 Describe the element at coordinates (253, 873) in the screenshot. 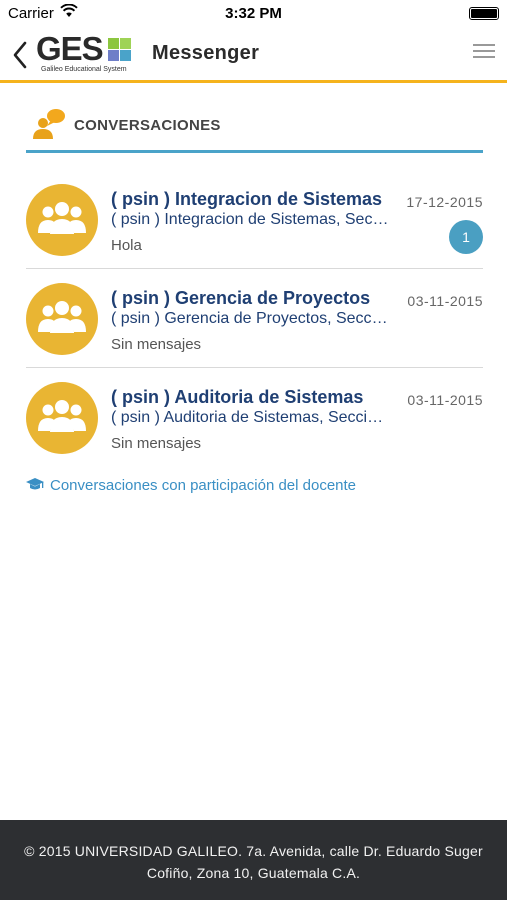

I see `footer-line-2: Cofiño, Zona 10, Guatemala C.A.` at that location.